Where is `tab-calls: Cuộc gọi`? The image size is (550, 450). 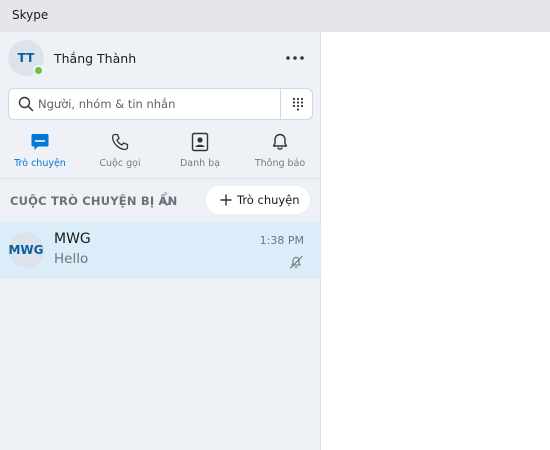 tab-calls: Cuộc gọi is located at coordinates (120, 152).